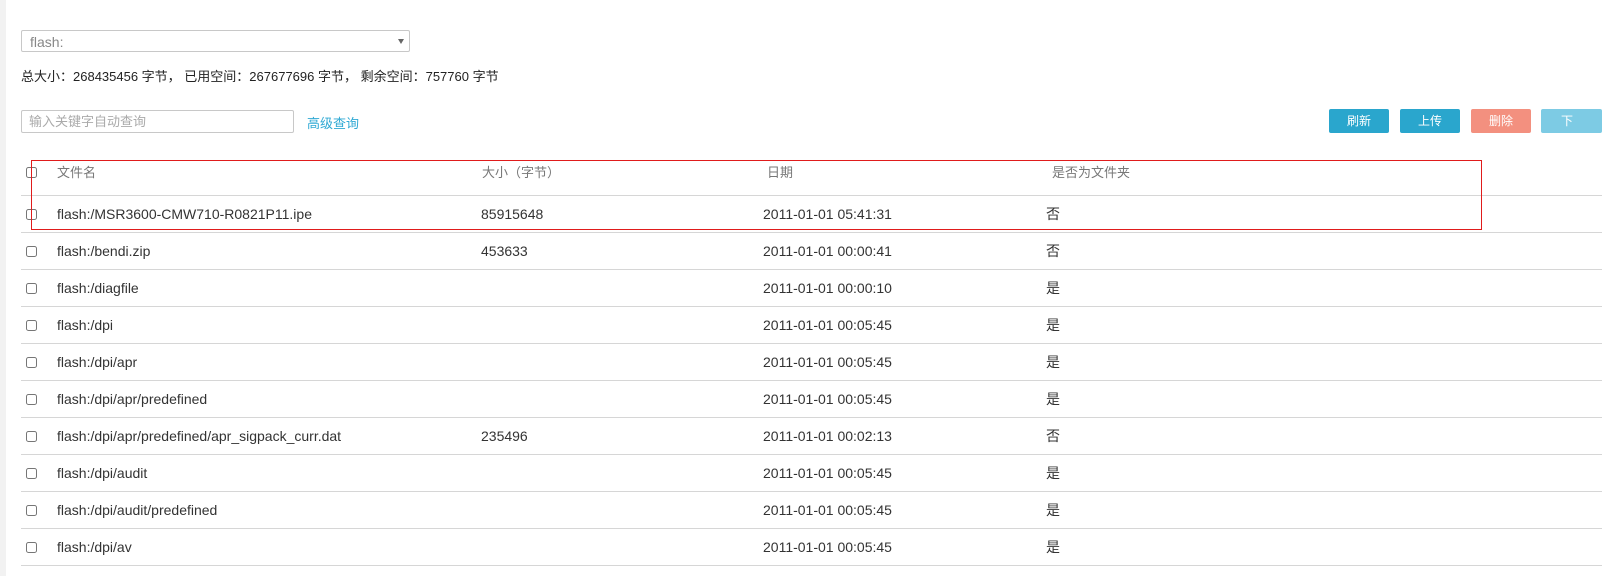 This screenshot has width=1602, height=576. What do you see at coordinates (85, 325) in the screenshot?
I see `file-name: flash:/dpi` at bounding box center [85, 325].